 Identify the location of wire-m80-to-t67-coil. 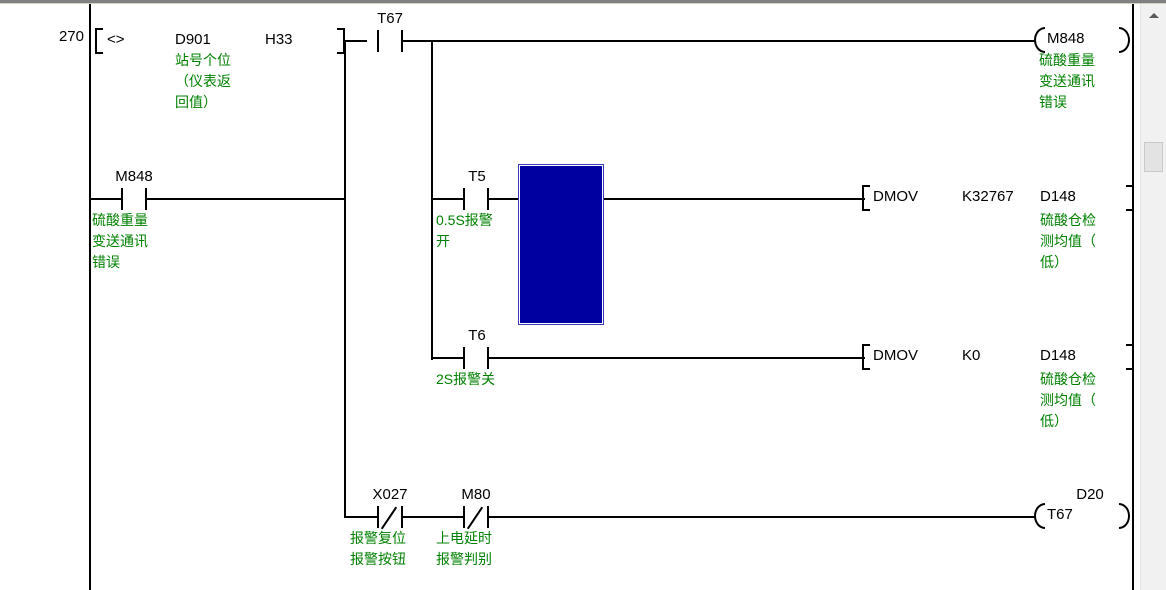
(762, 517).